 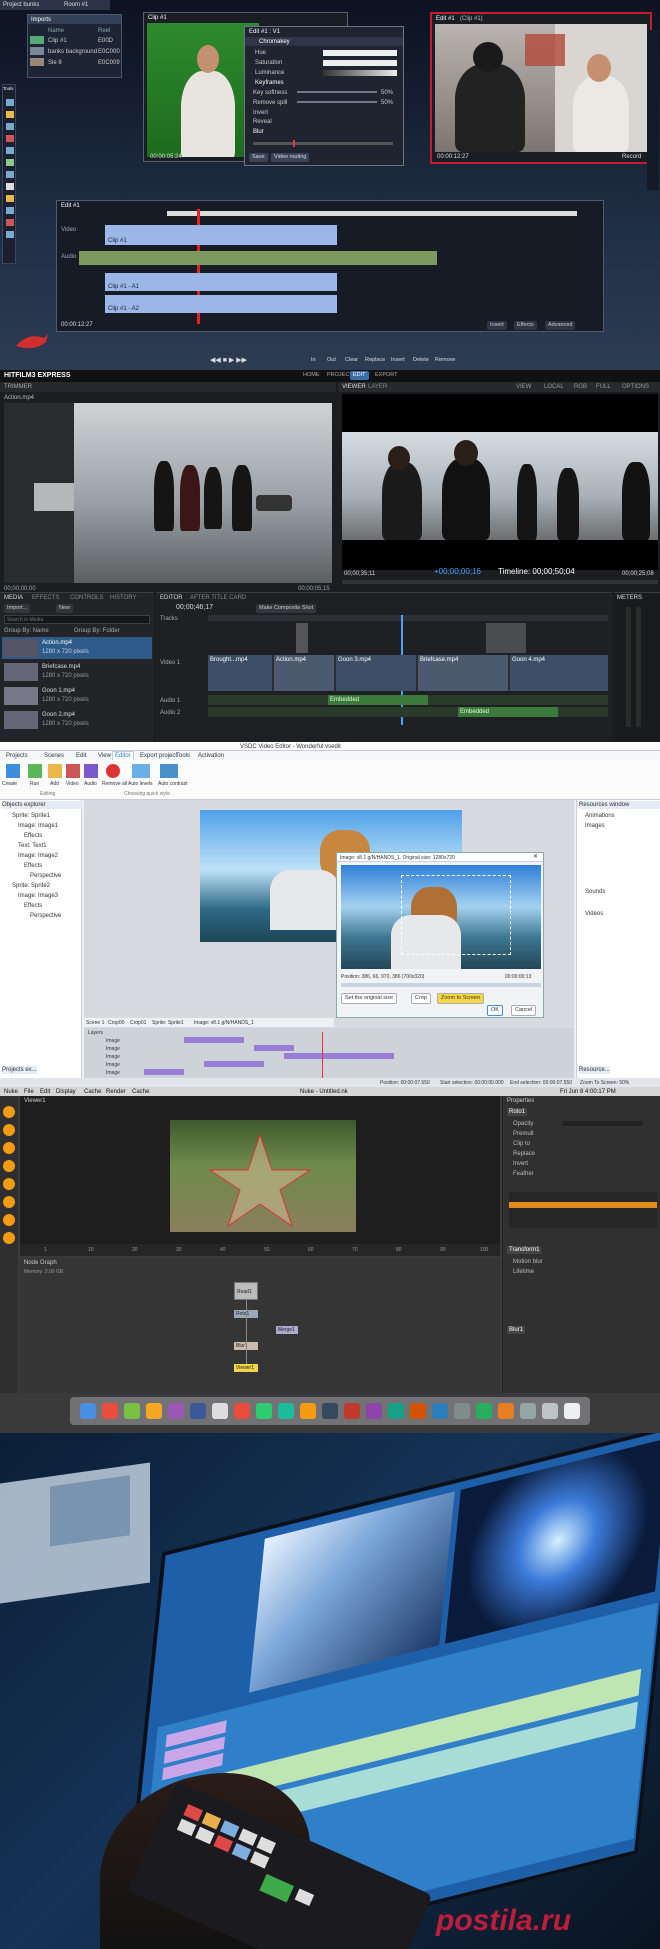 What do you see at coordinates (171, 598) in the screenshot?
I see `tab-editor: EDITOR` at bounding box center [171, 598].